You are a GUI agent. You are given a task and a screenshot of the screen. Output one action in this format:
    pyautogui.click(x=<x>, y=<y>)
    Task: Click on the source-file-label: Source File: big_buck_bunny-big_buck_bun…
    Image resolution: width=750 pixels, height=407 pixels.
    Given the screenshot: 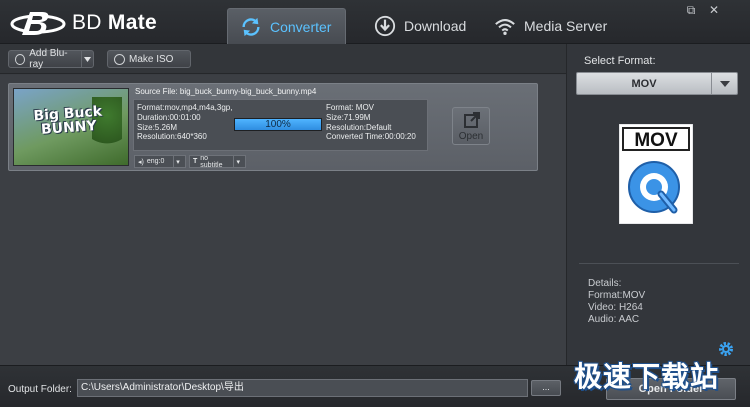 What is the action you would take?
    pyautogui.click(x=226, y=91)
    